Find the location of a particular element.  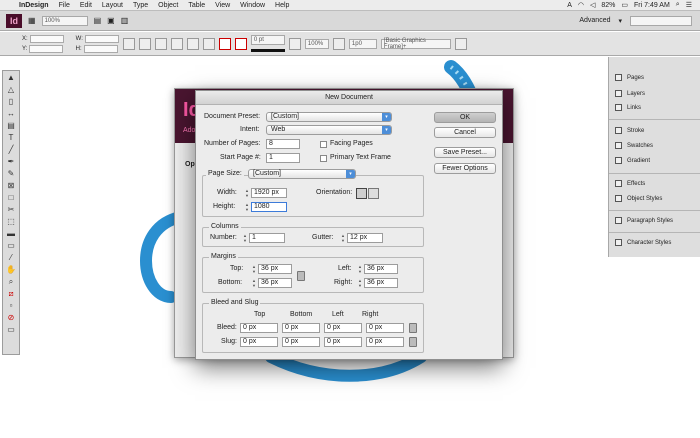

margin-left-field: 36 px is located at coordinates (381, 269).